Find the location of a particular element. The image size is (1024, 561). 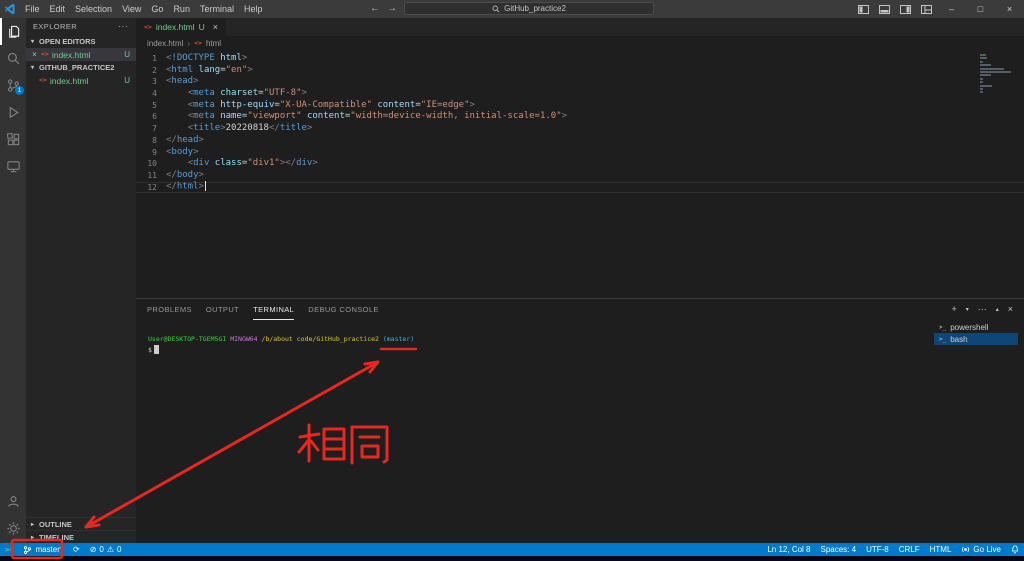

menu-selection: Selection is located at coordinates (93, 9).